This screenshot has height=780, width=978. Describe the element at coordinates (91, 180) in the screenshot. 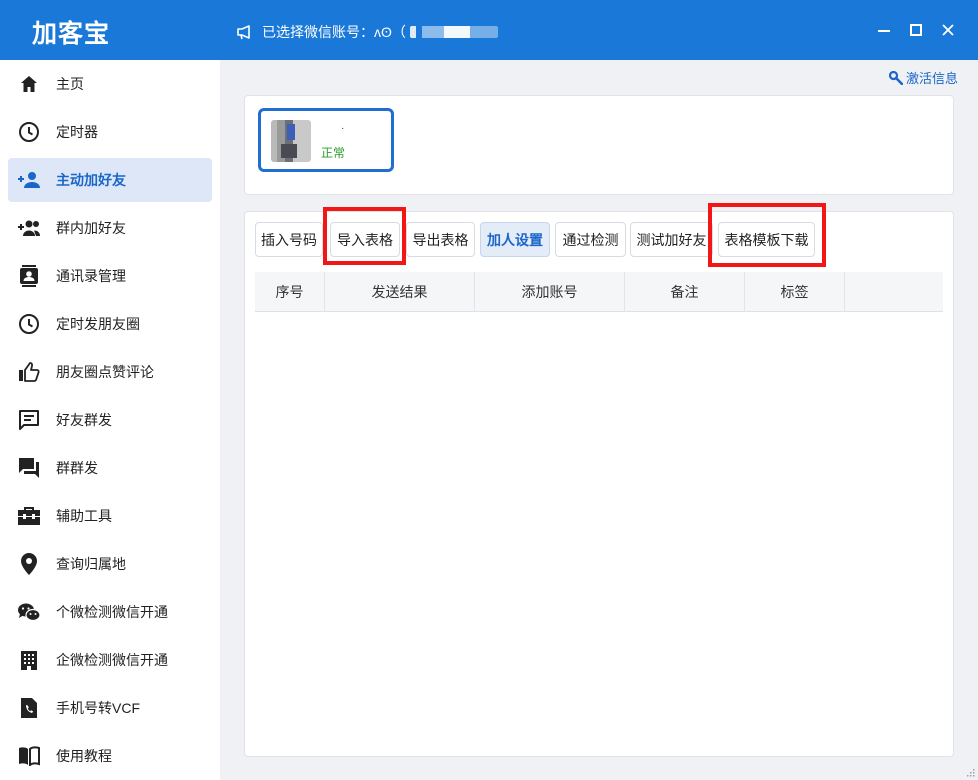

I see `sidebar-item-label: 主动加好友` at that location.